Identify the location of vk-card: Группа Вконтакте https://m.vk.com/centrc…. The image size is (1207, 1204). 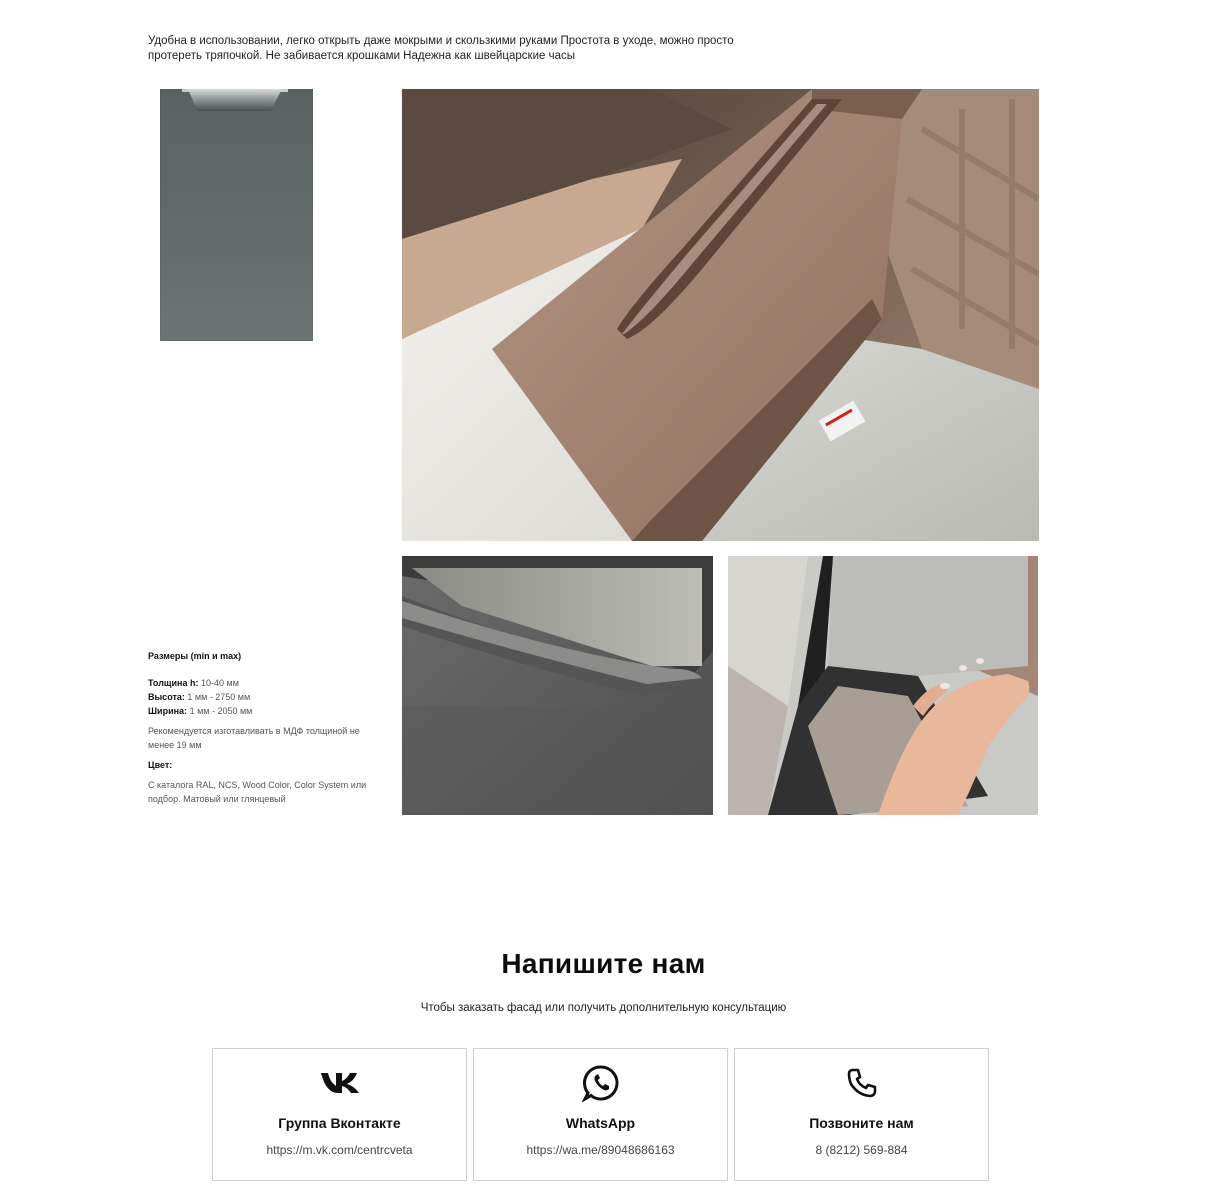
(339, 1114).